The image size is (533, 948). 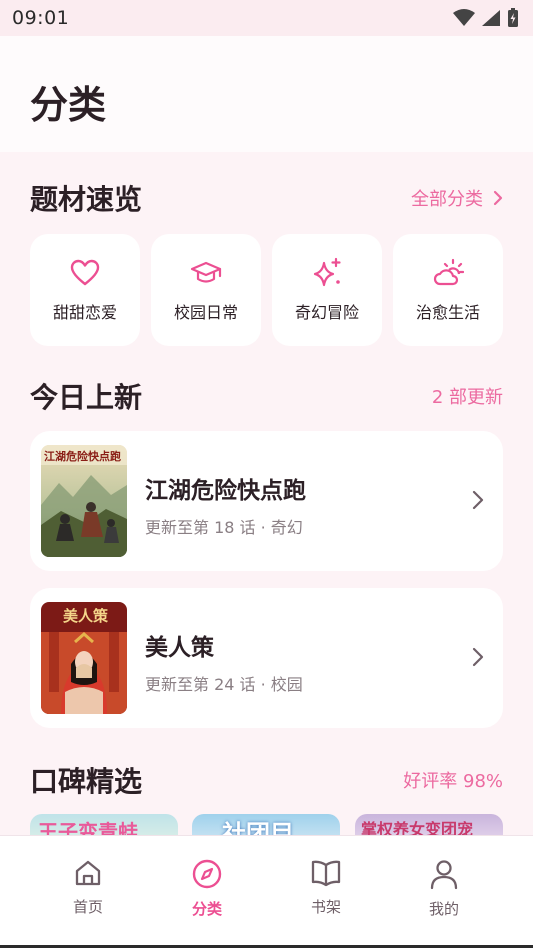 What do you see at coordinates (85, 290) in the screenshot?
I see `genre-card-romance: 甜甜恋爱` at bounding box center [85, 290].